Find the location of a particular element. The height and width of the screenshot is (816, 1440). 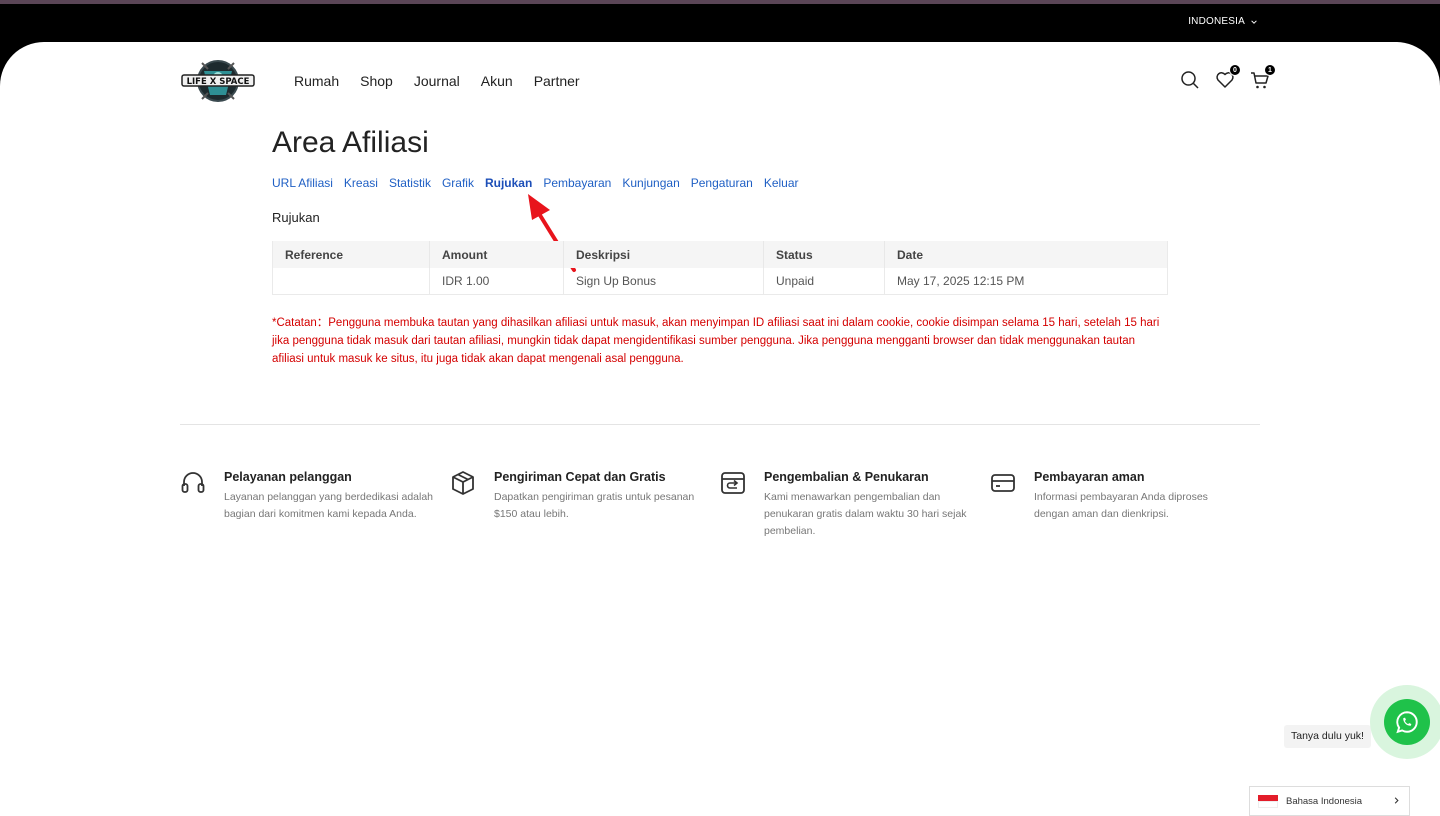

whatsapp-icon is located at coordinates (1407, 722).